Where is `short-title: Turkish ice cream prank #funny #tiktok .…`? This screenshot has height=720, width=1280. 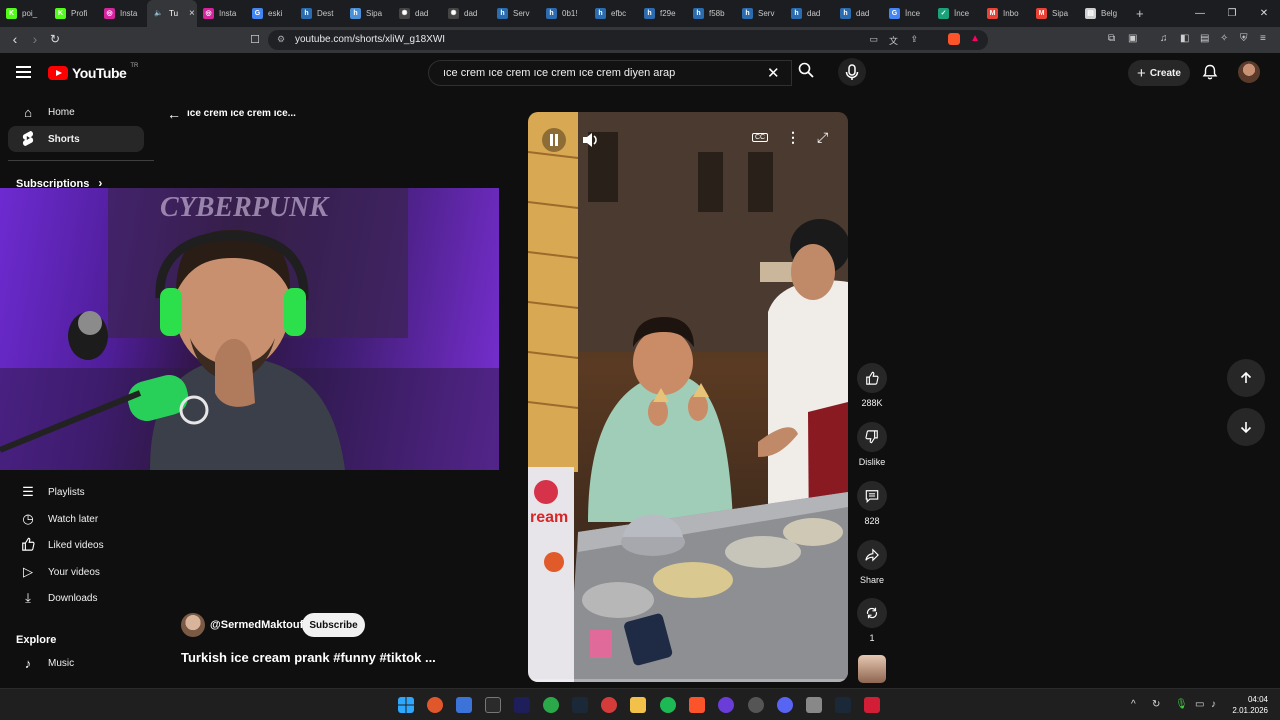
short-title: Turkish ice cream prank #funny #tiktok .… is located at coordinates (308, 657).